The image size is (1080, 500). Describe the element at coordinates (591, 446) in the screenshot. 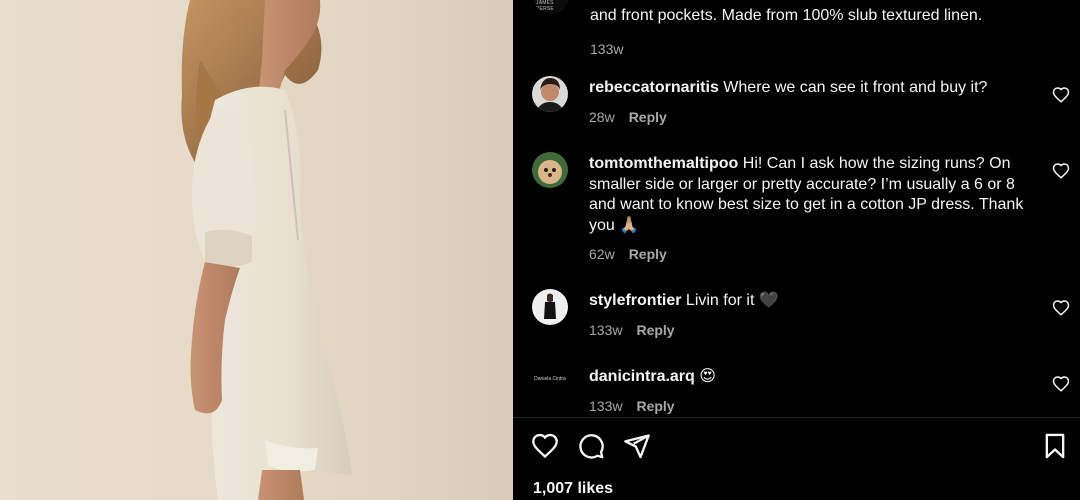

I see `comment-icon` at that location.